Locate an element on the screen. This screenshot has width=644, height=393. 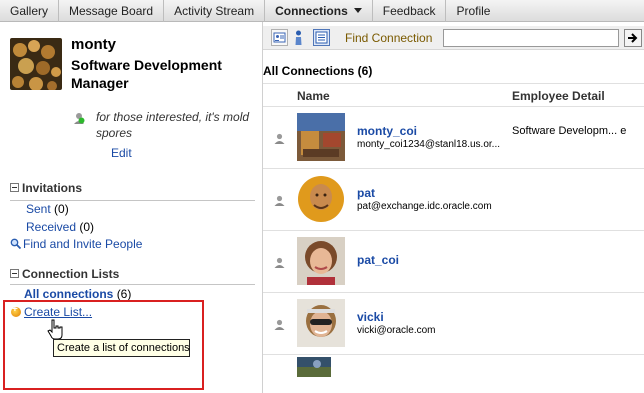
connection-lists-heading: Connection Lists is located at coordinates (64, 274).